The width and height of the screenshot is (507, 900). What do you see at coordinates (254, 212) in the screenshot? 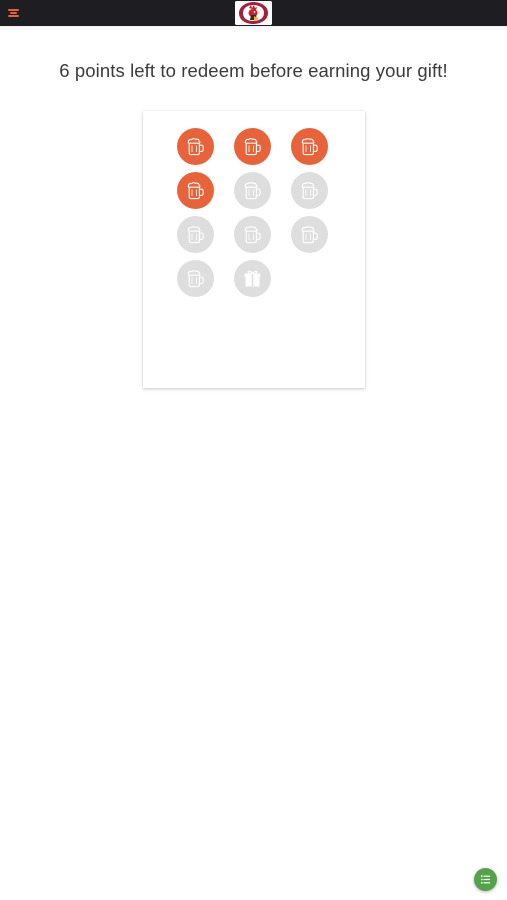
I see `stamp-grid` at bounding box center [254, 212].